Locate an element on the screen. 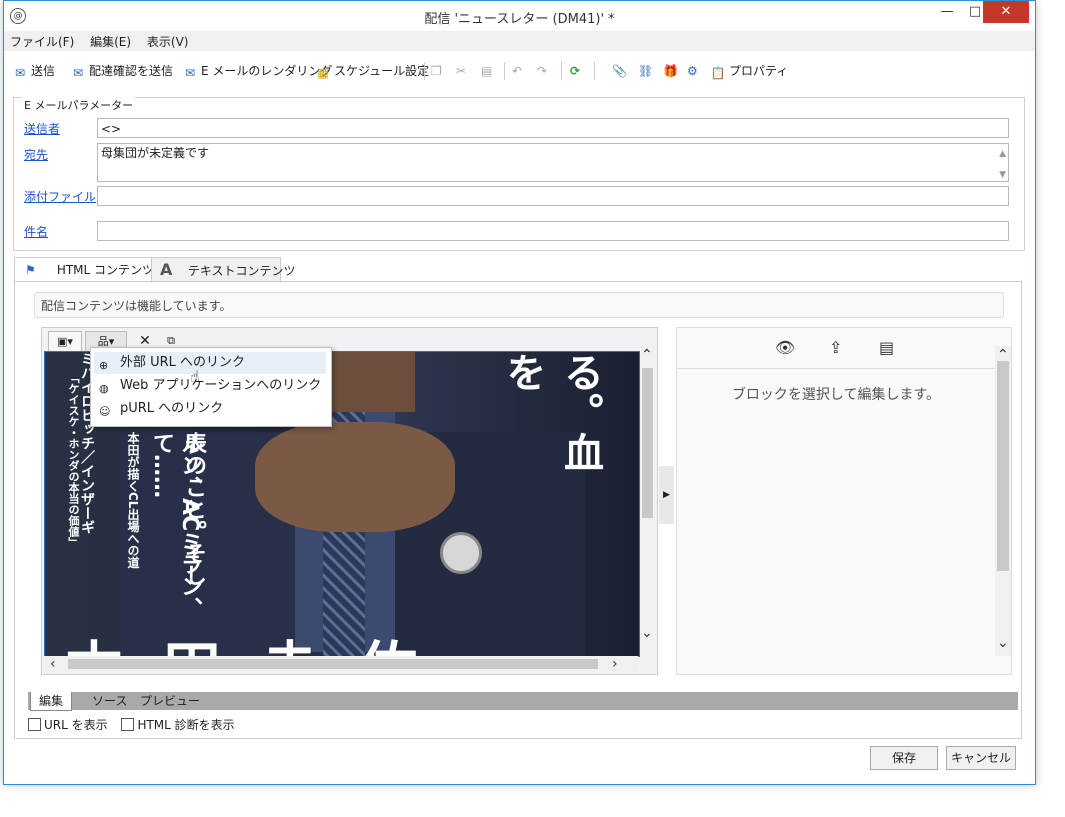 The height and width of the screenshot is (817, 1065). mode-tab-edit: 編集 is located at coordinates (51, 701).